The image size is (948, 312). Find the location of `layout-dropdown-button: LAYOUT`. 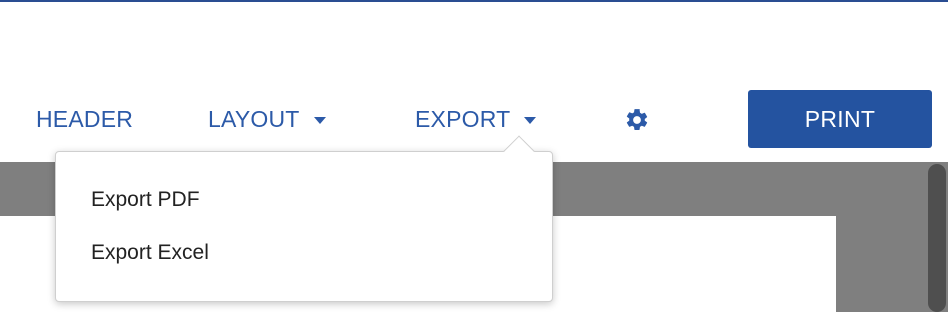

layout-dropdown-button: LAYOUT is located at coordinates (267, 119).